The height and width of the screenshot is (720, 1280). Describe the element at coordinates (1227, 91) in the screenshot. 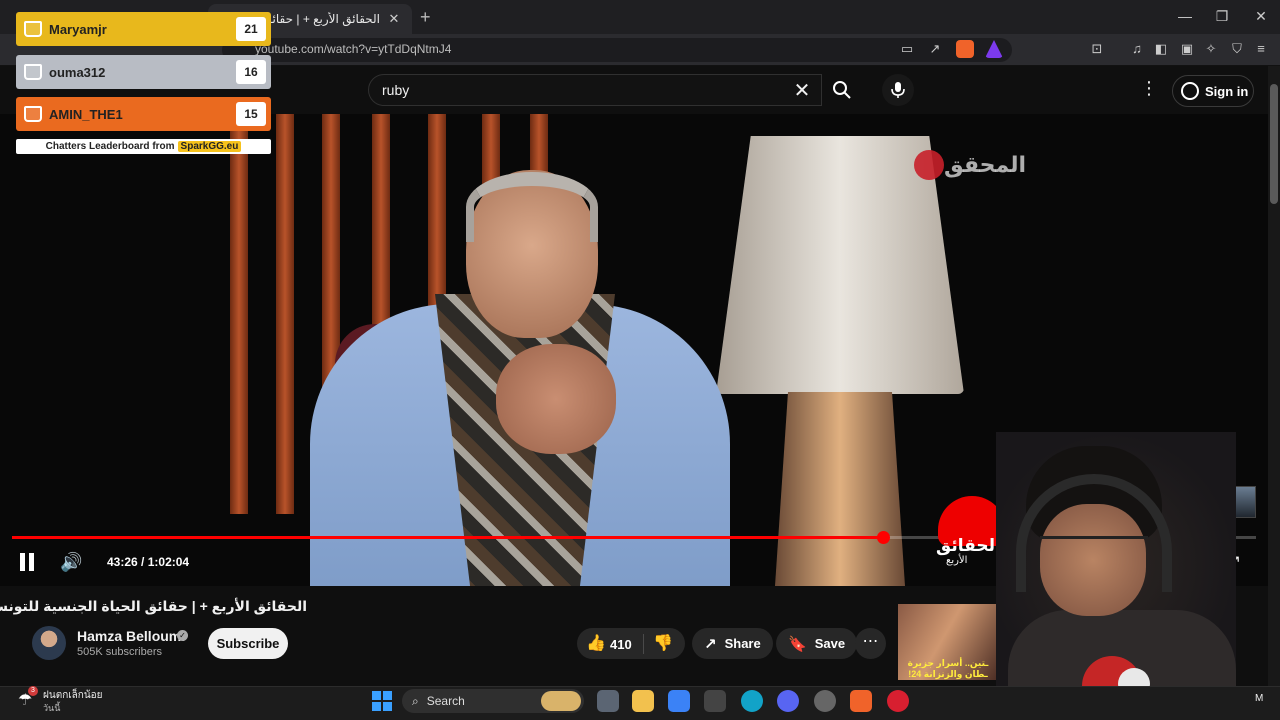

I see `sign-in-label: Sign in` at that location.